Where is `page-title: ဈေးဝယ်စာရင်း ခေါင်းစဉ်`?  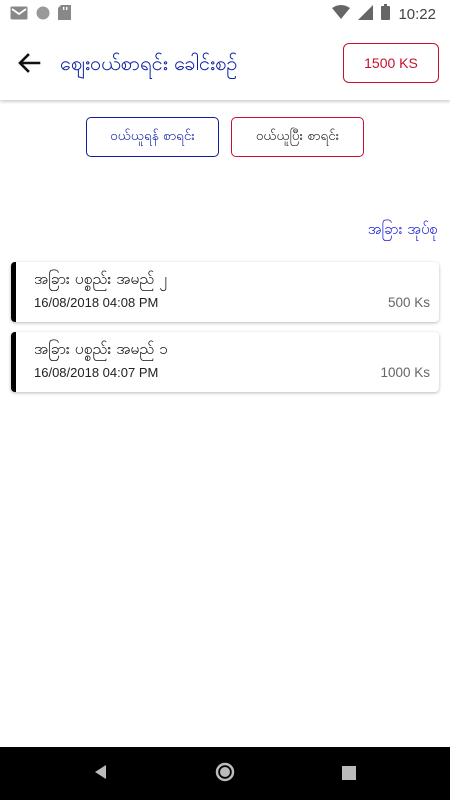
page-title: ဈေးဝယ်စာရင်း ခေါင်းစဉ် is located at coordinates (149, 63).